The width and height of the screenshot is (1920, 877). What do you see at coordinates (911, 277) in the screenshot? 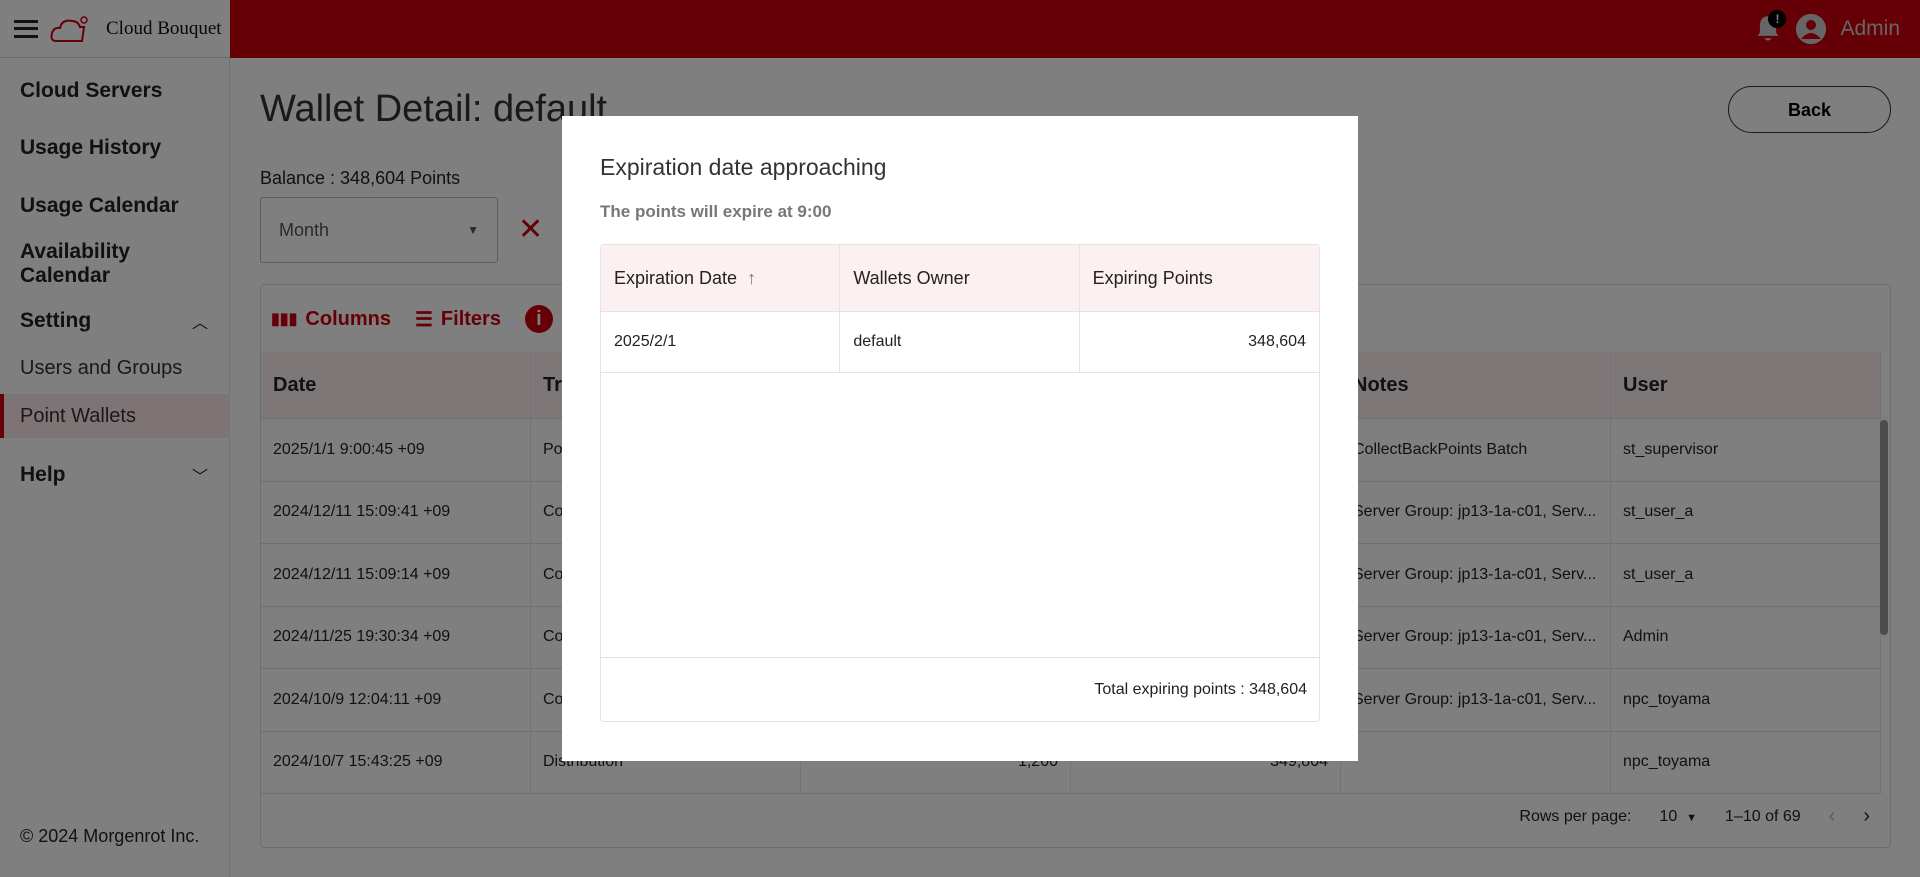
I see `header-label: Wallets Owner` at bounding box center [911, 277].